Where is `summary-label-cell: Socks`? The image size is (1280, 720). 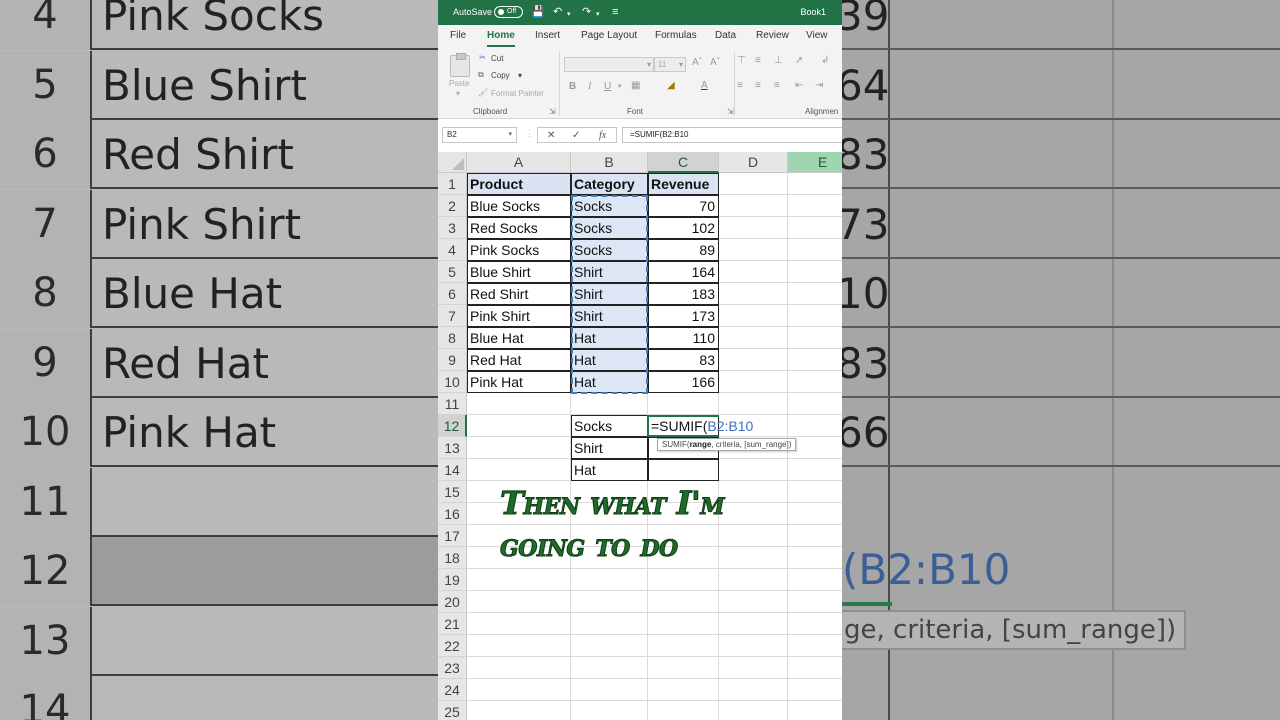 summary-label-cell: Socks is located at coordinates (609, 426).